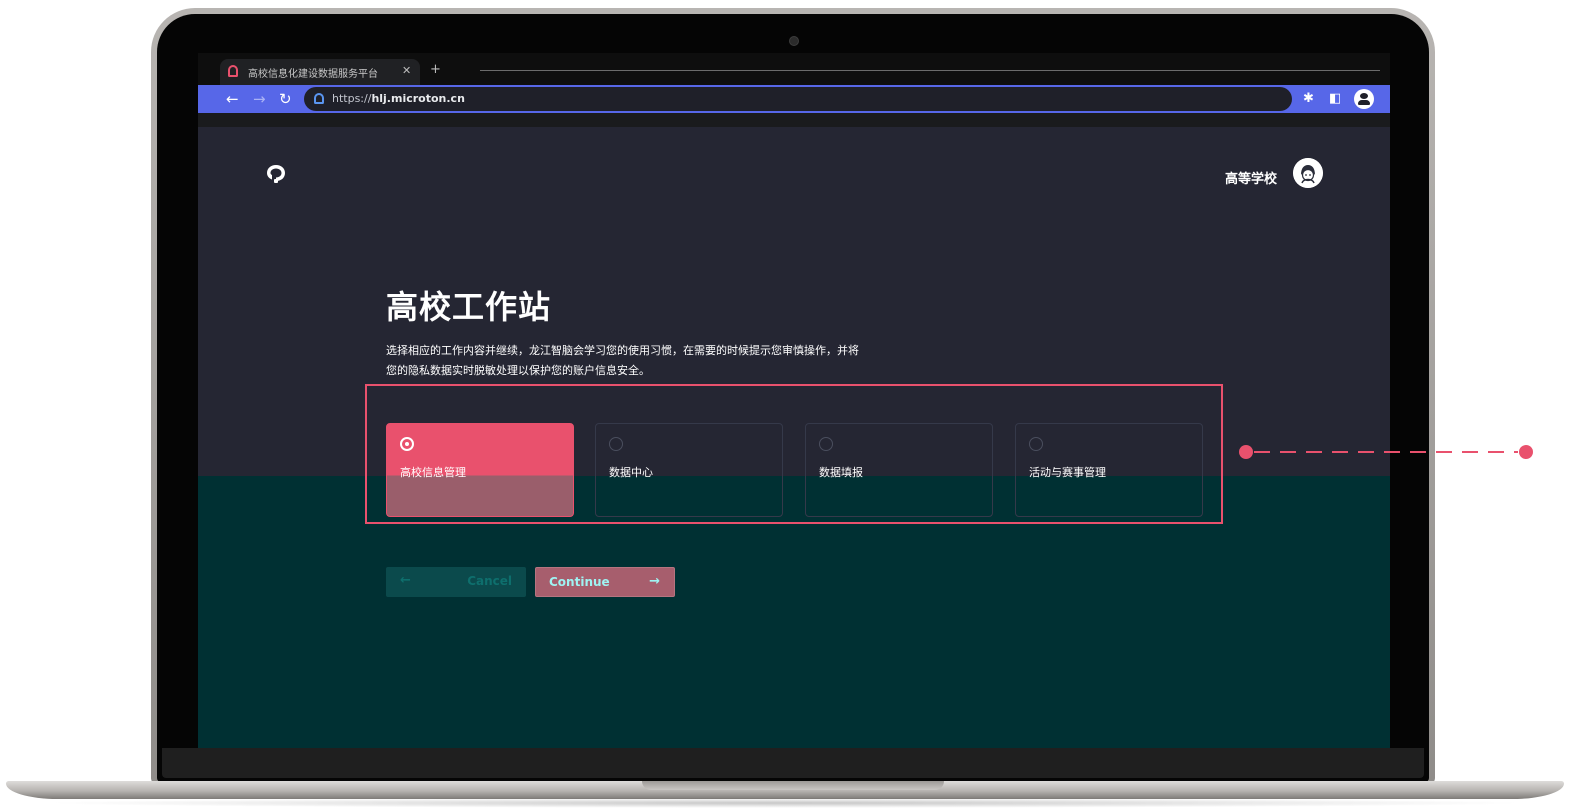 The height and width of the screenshot is (808, 1570). Describe the element at coordinates (785, 803) in the screenshot. I see `laptop-shadow` at that location.